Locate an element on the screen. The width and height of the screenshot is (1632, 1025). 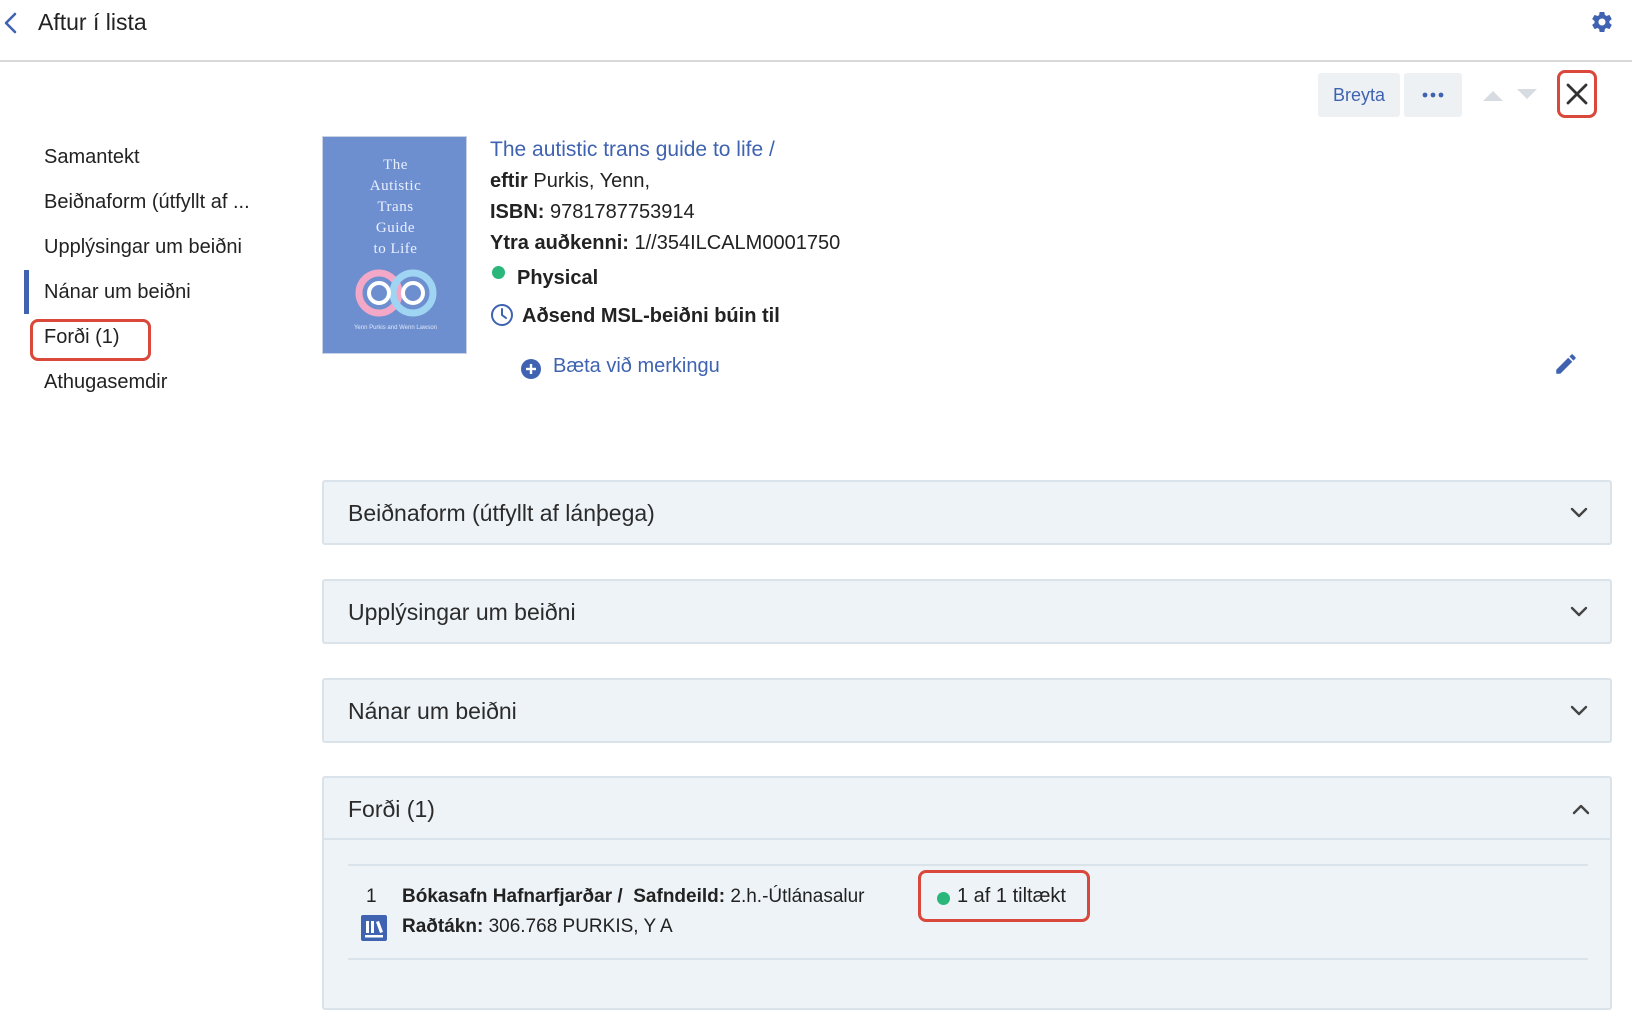
record-title-link: The autistic trans guide to life / is located at coordinates (632, 150).